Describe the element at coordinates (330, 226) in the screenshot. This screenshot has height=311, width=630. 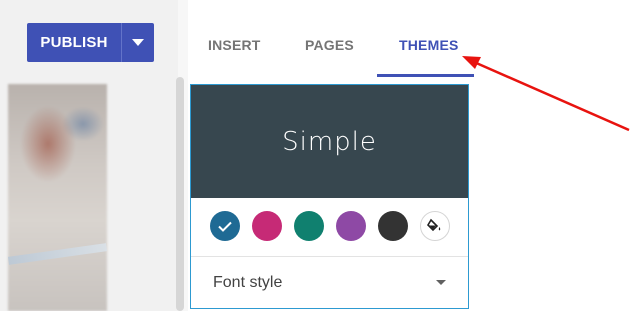
I see `color-swatches` at that location.